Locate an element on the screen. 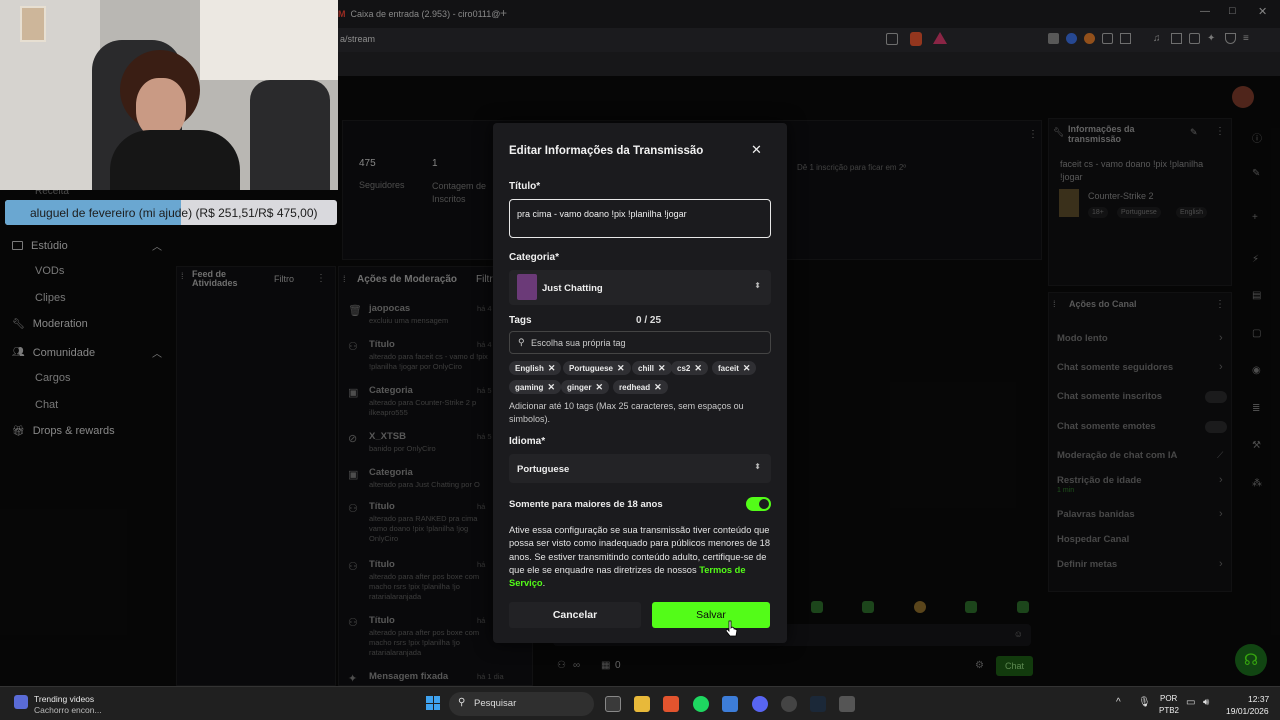 The height and width of the screenshot is (720, 1280). tag-chip: English ✕ is located at coordinates (535, 368).